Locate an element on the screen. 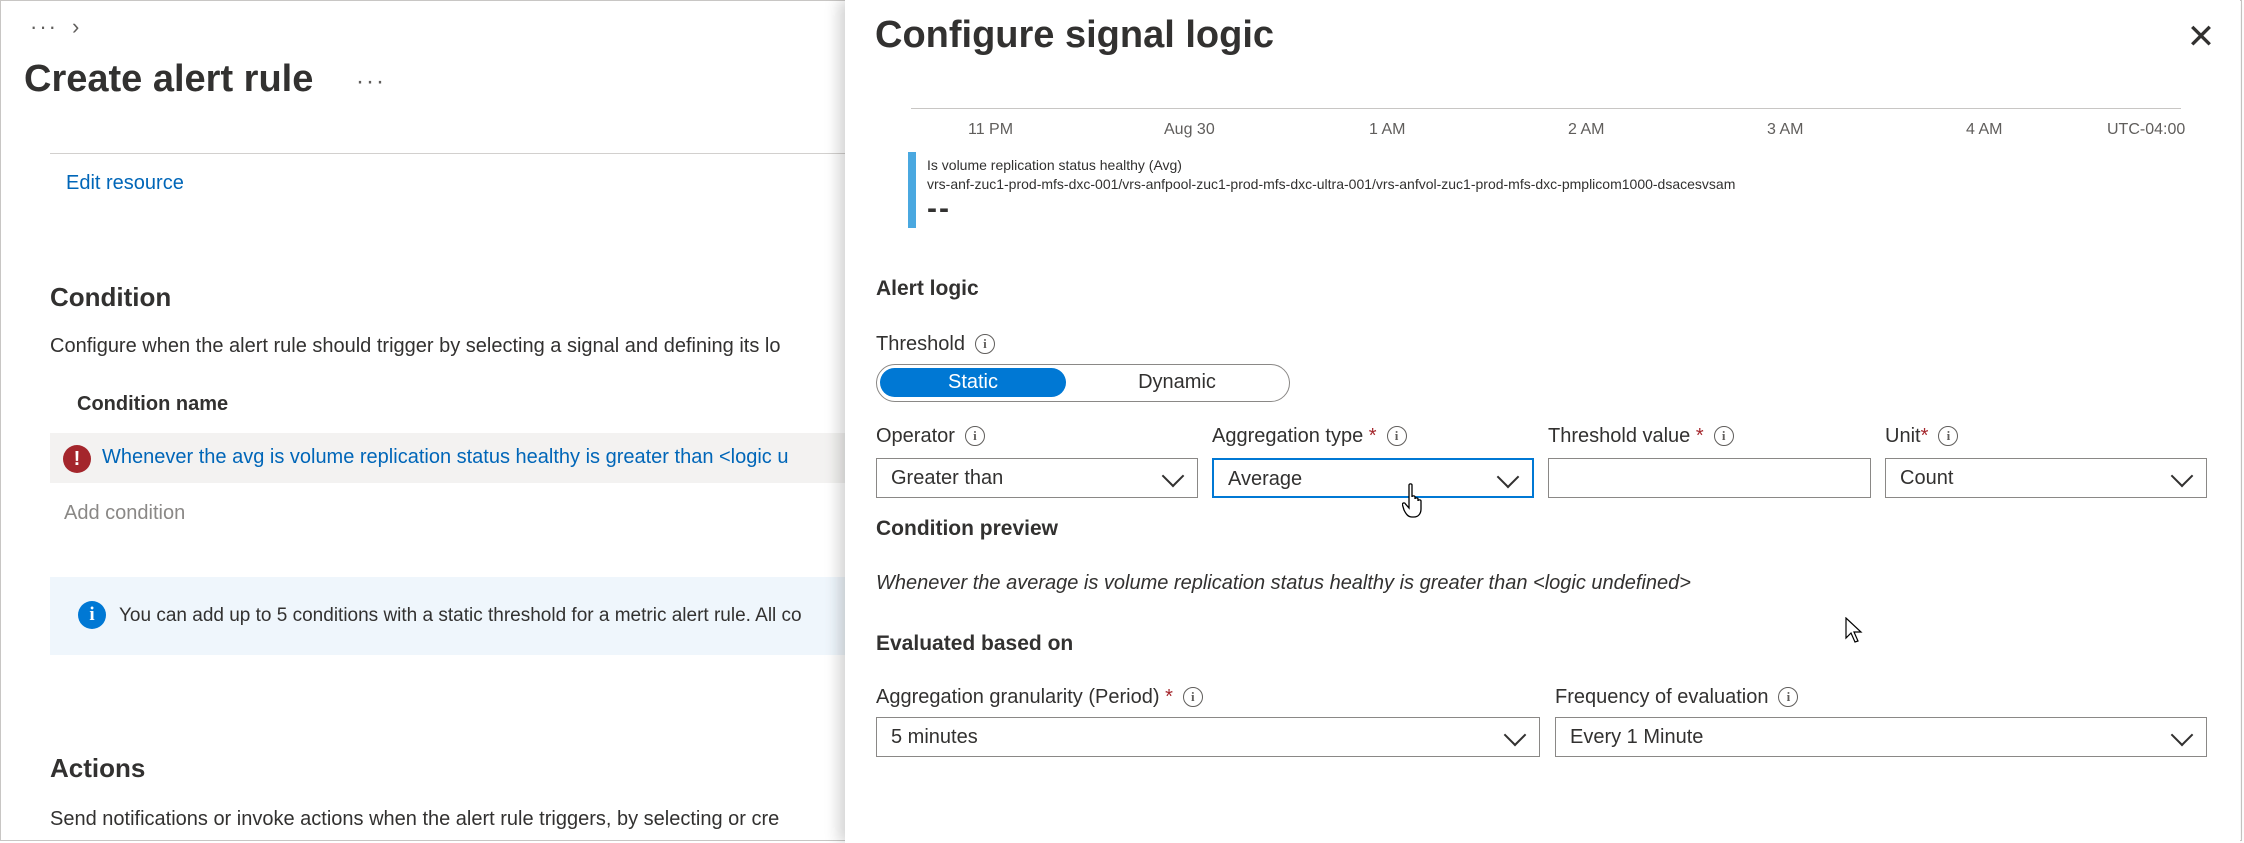 The width and height of the screenshot is (2244, 843). close-icon: ✕ is located at coordinates (2201, 37).